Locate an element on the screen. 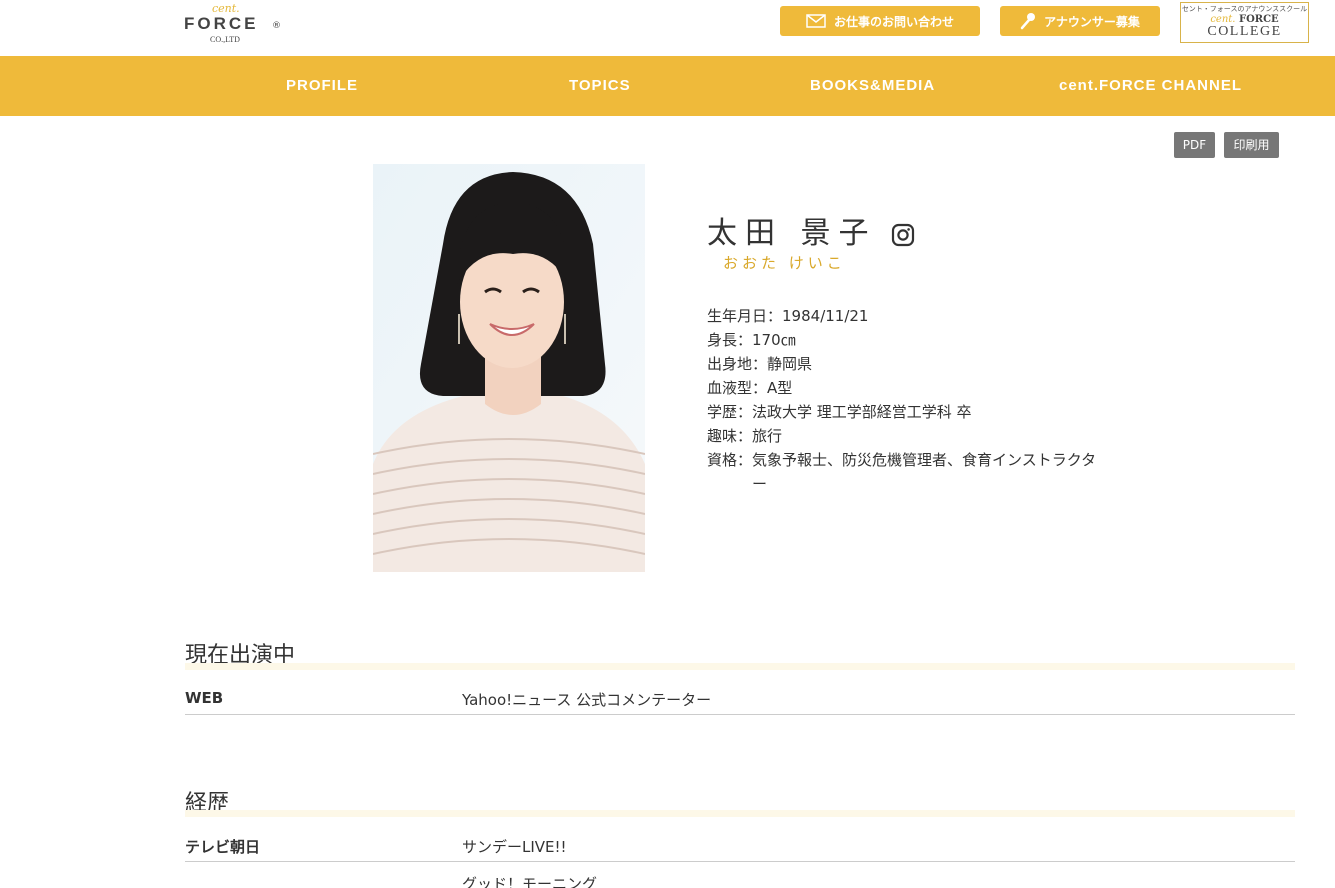 The image size is (1335, 888). education-value: 法政大学 理工学部経営工学科 卒 is located at coordinates (862, 412).